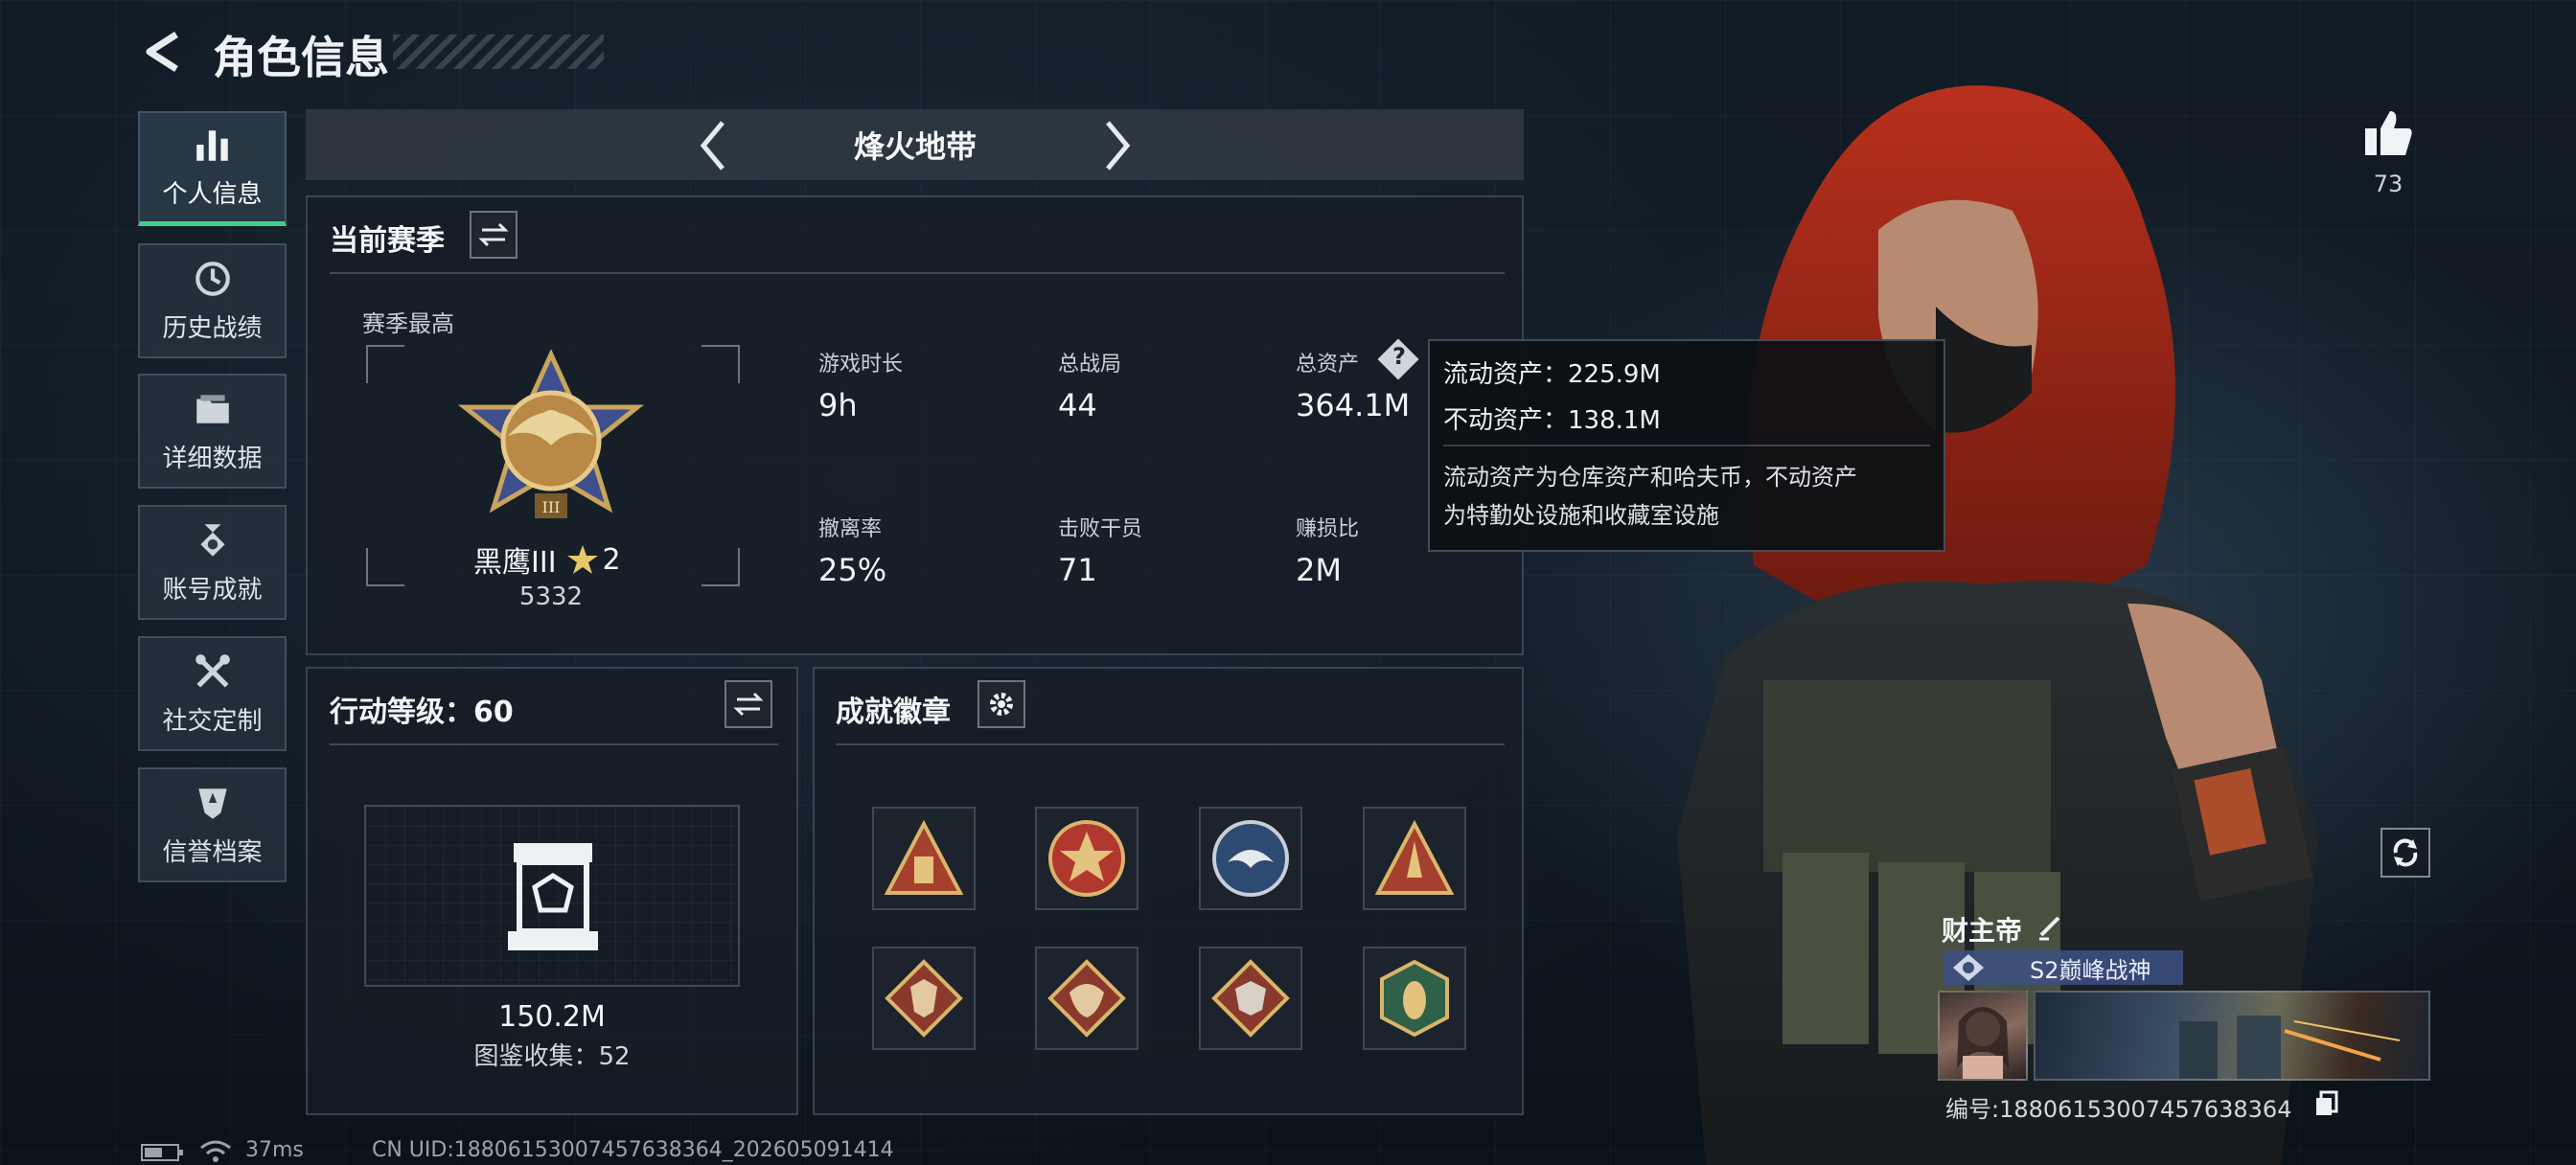 The image size is (2576, 1165). What do you see at coordinates (1328, 529) in the screenshot?
I see `stat-label: 赚损比` at bounding box center [1328, 529].